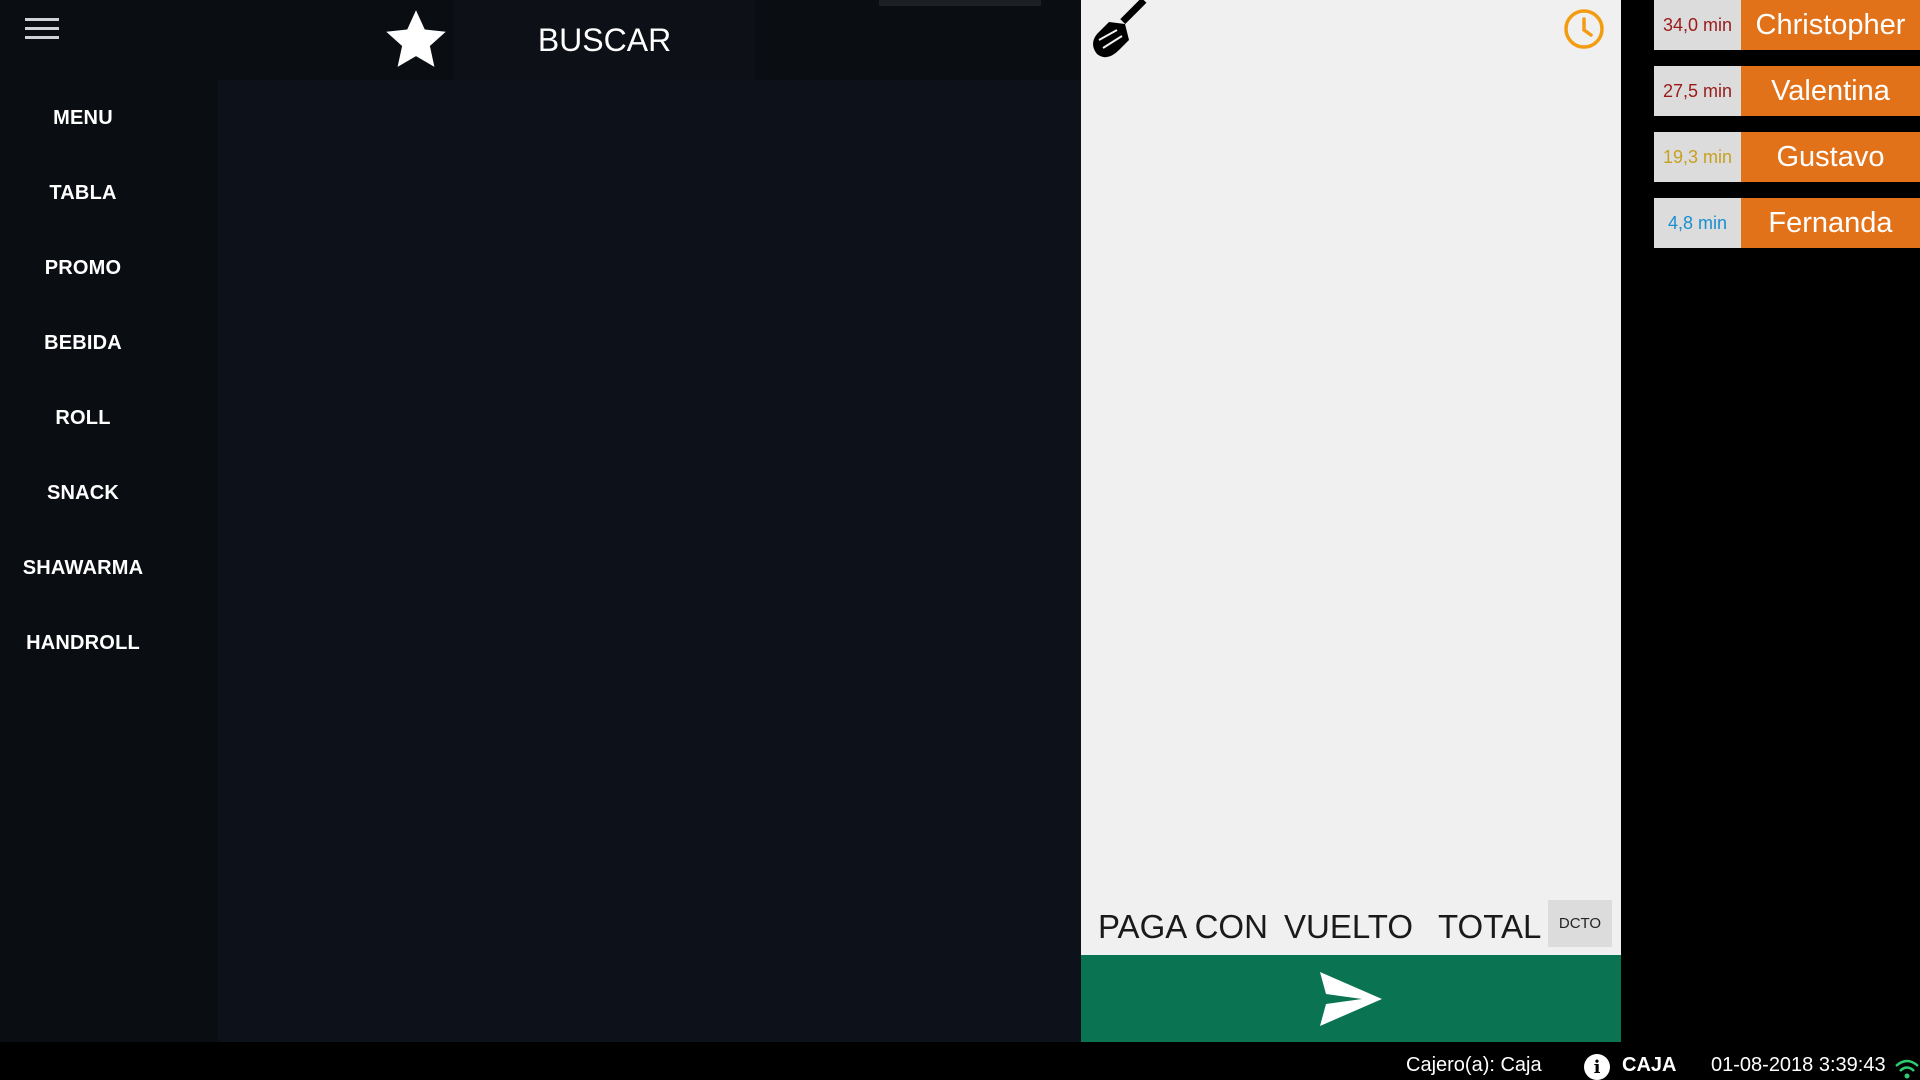 The image size is (1920, 1080). I want to click on category-item-tabla: TABLA, so click(83, 200).